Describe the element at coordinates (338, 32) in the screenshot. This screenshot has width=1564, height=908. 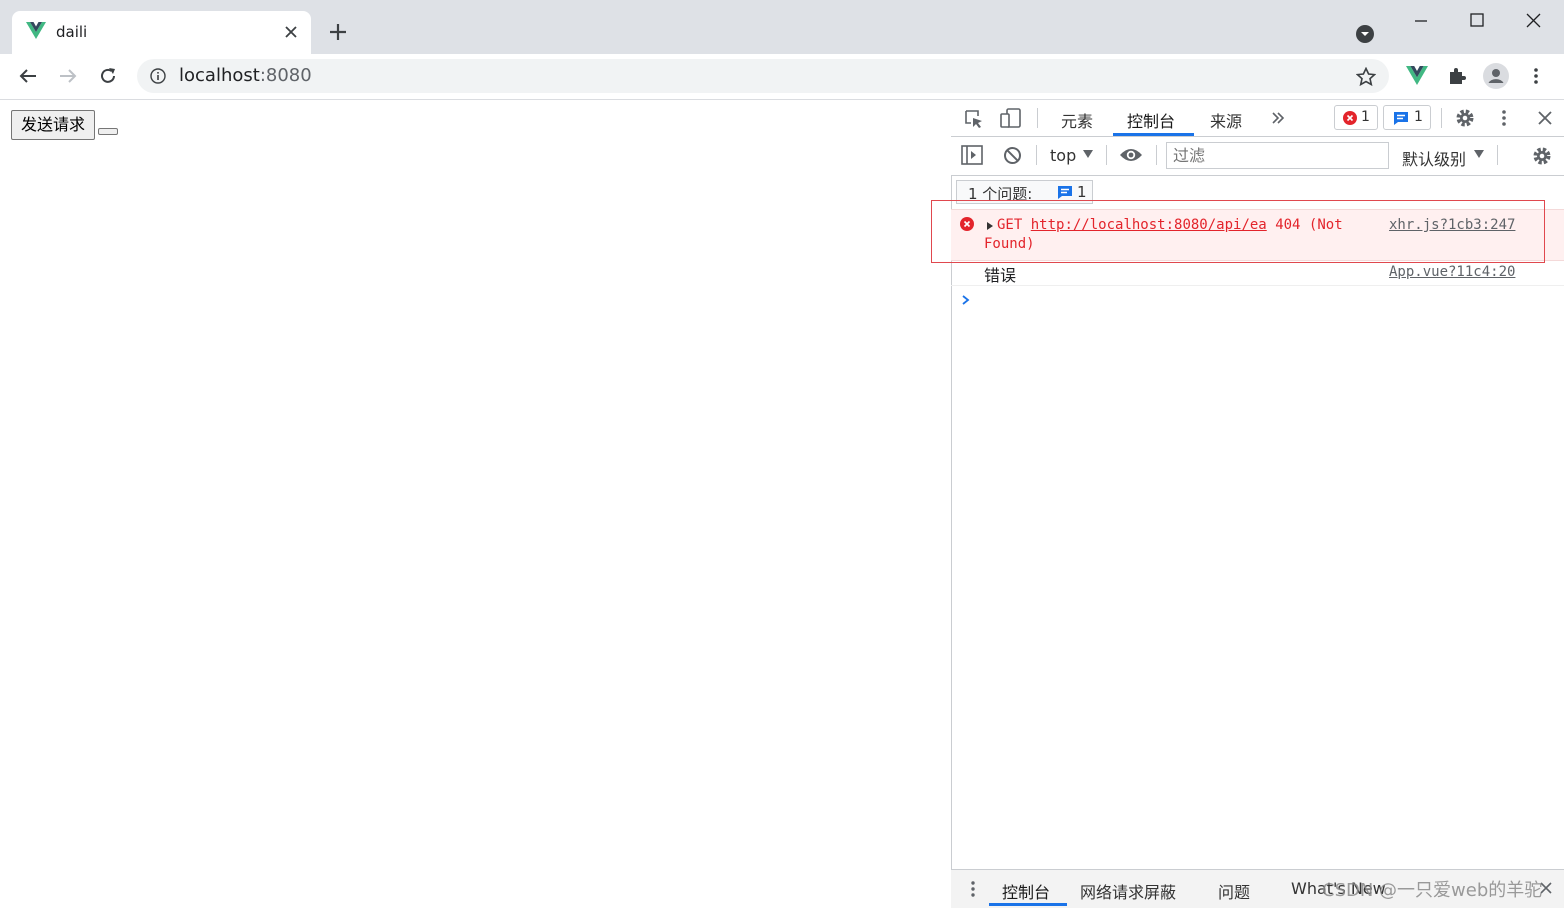
I see `new-tab-icon` at that location.